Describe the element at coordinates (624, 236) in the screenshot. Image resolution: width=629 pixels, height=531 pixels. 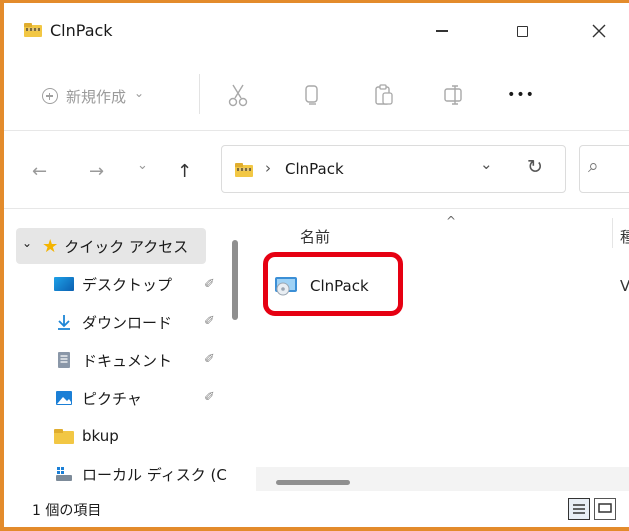
I see `column-header-type-partial: 種` at that location.